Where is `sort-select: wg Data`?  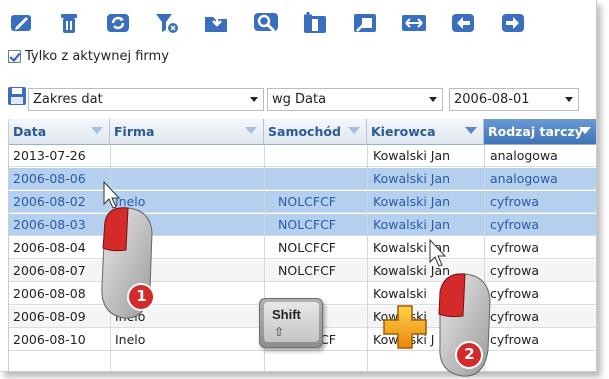
sort-select: wg Data is located at coordinates (355, 99).